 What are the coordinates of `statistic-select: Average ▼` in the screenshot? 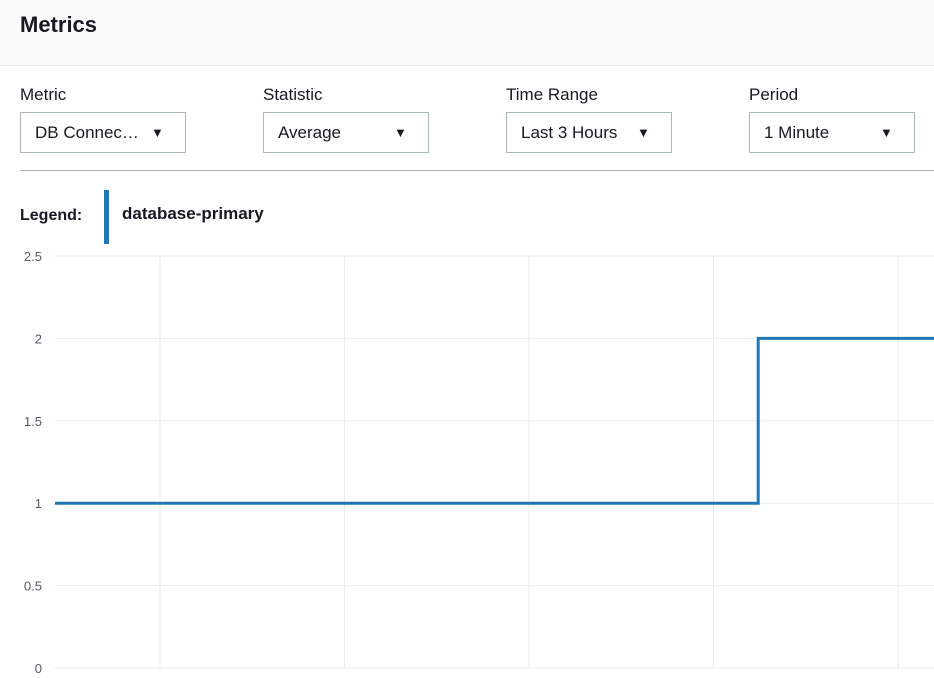 It's located at (346, 132).